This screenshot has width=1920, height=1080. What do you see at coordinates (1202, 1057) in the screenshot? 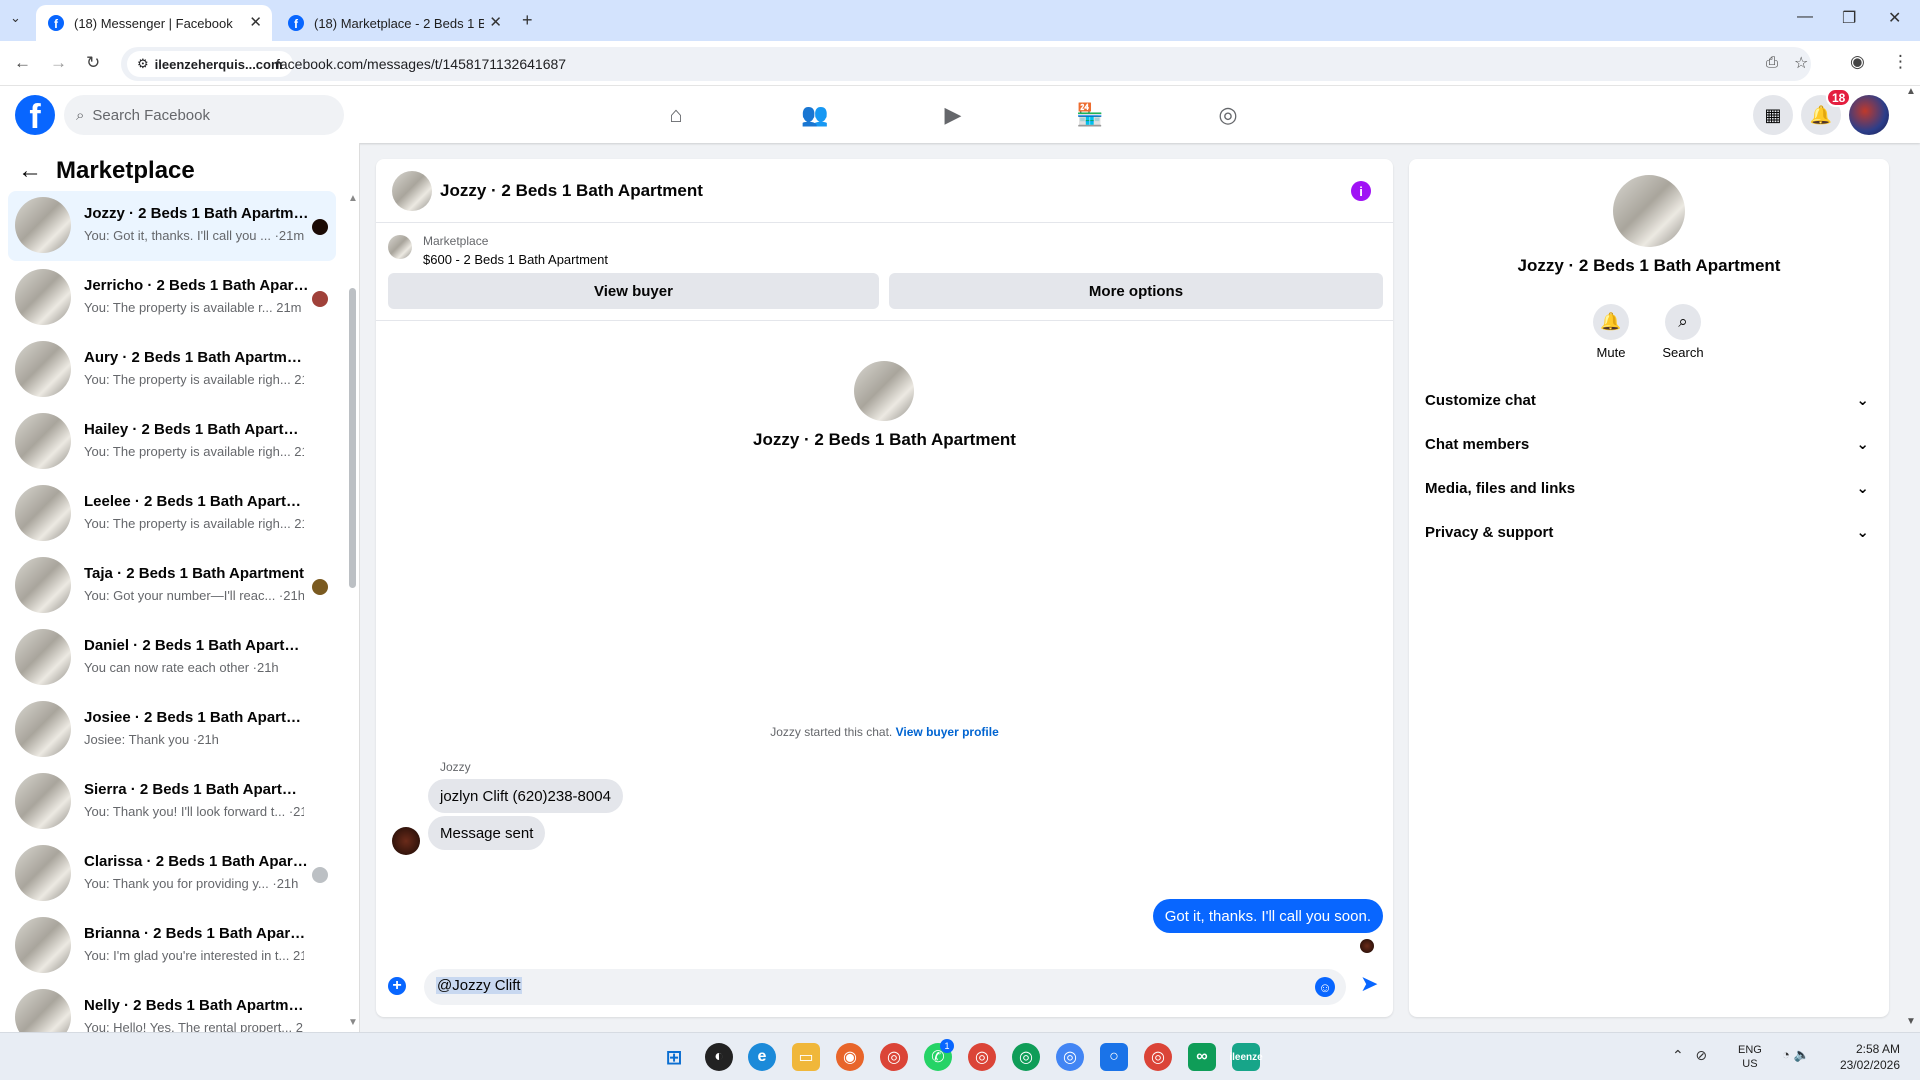
I see `app-icon: ∞` at bounding box center [1202, 1057].